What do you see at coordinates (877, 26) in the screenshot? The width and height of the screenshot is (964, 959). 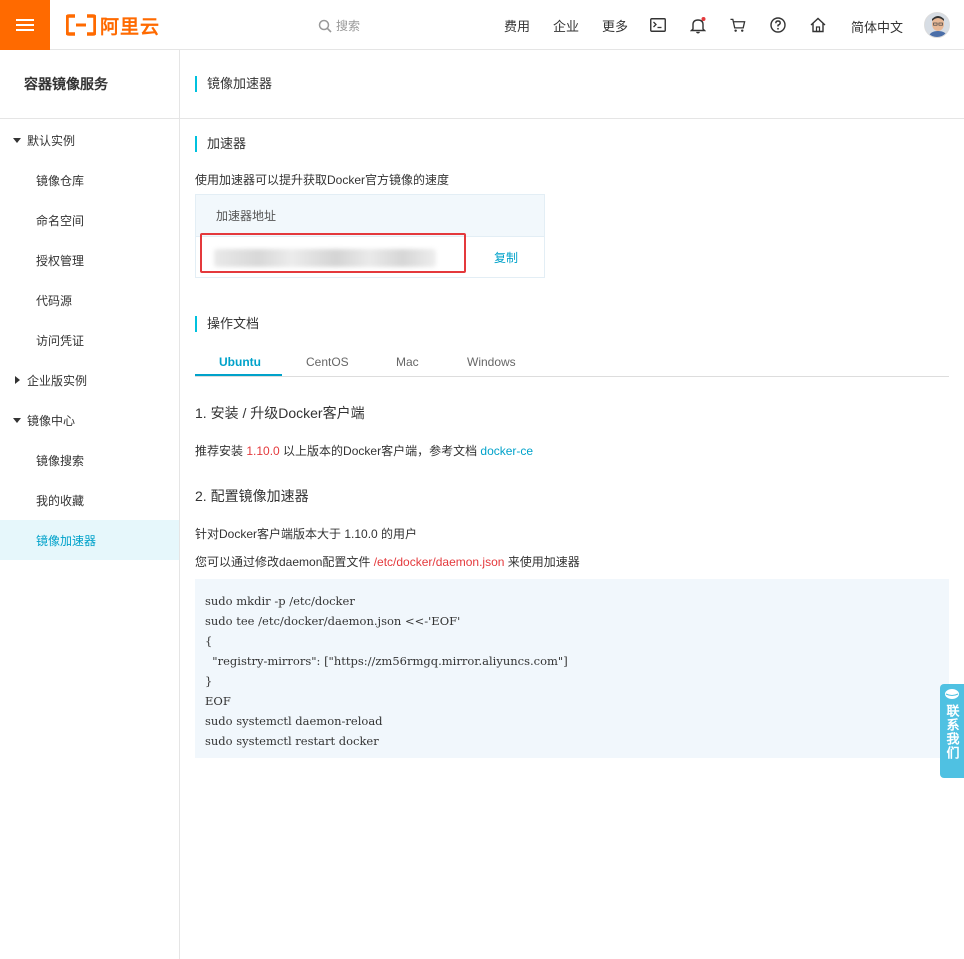 I see `language-selector: 简体中文` at bounding box center [877, 26].